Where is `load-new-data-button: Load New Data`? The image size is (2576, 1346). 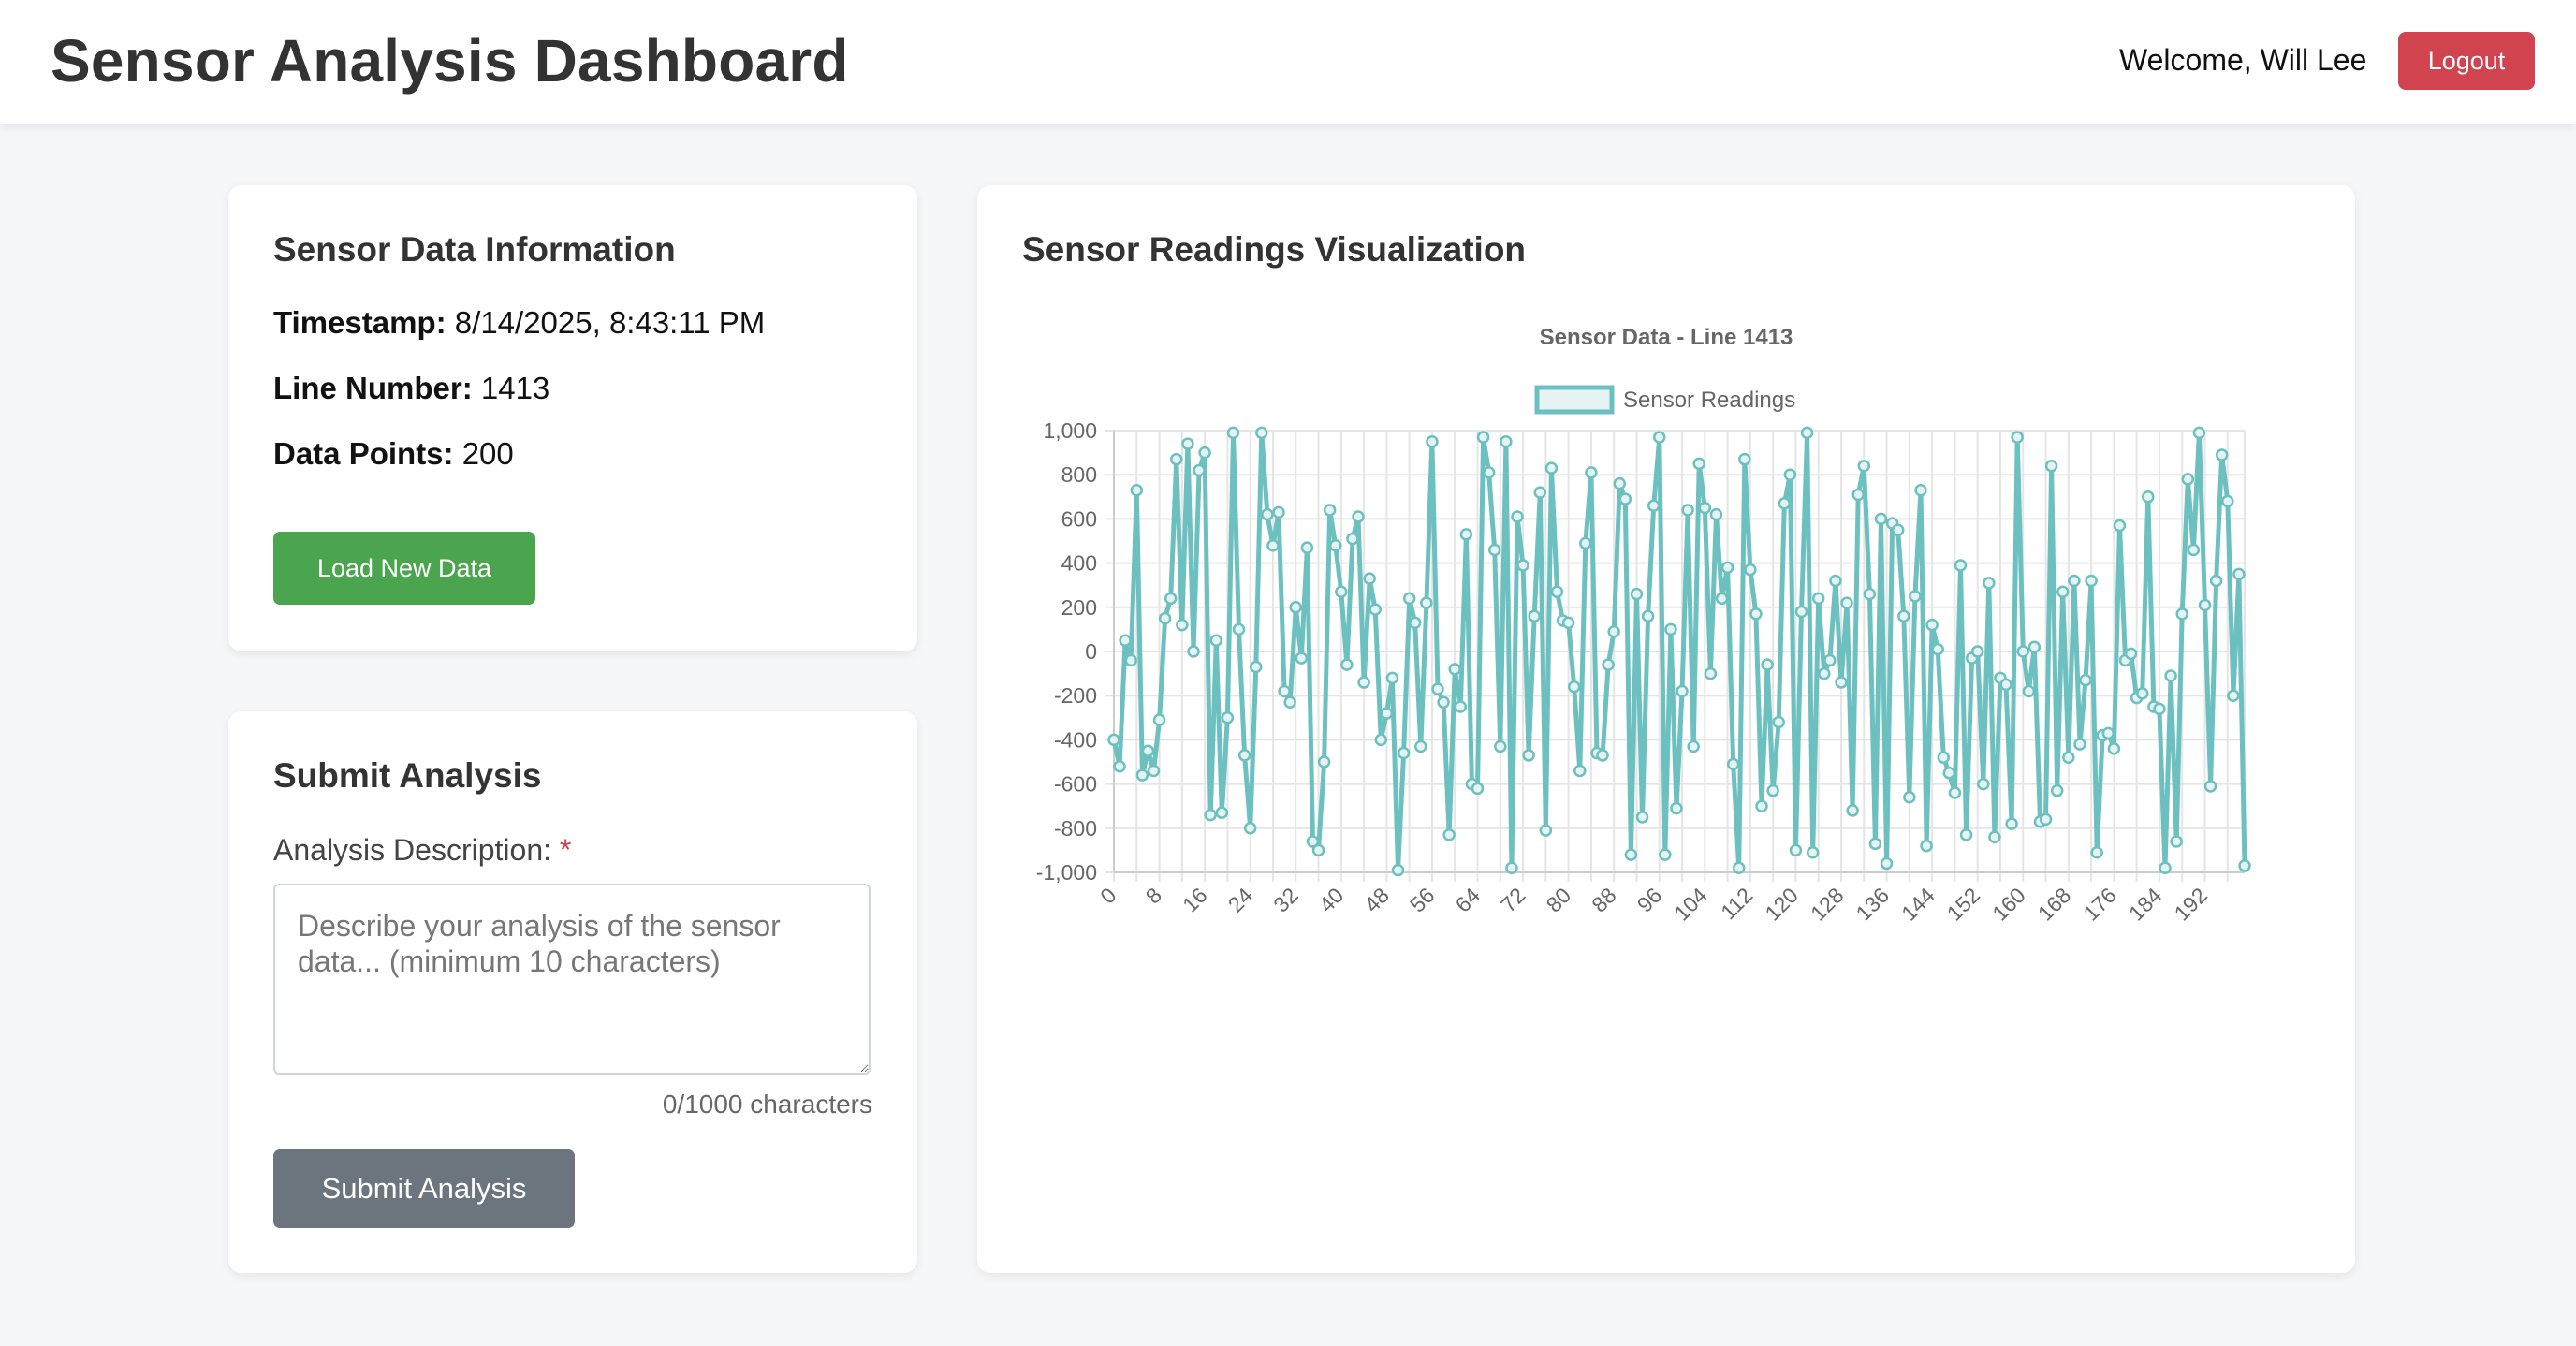 load-new-data-button: Load New Data is located at coordinates (404, 568).